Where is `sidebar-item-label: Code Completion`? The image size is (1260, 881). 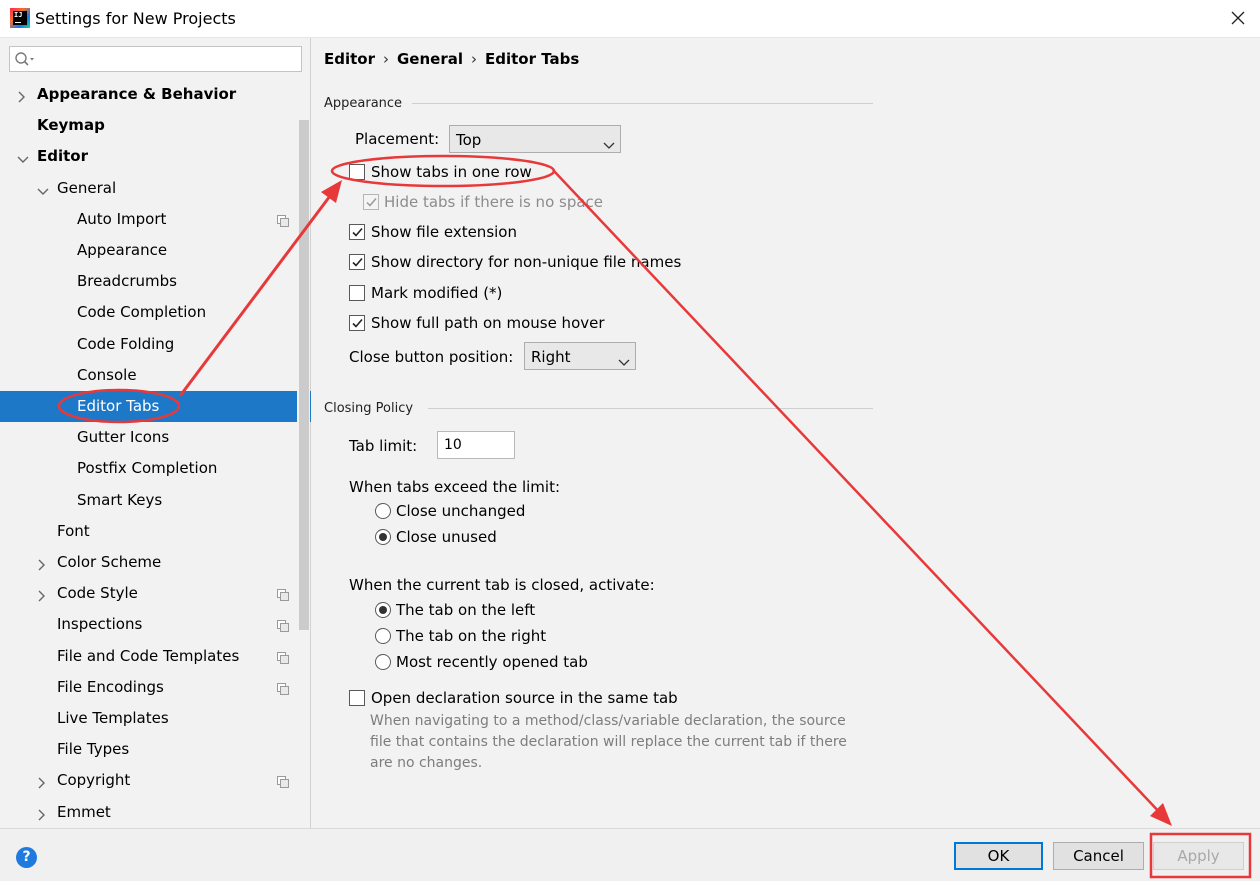 sidebar-item-label: Code Completion is located at coordinates (142, 312).